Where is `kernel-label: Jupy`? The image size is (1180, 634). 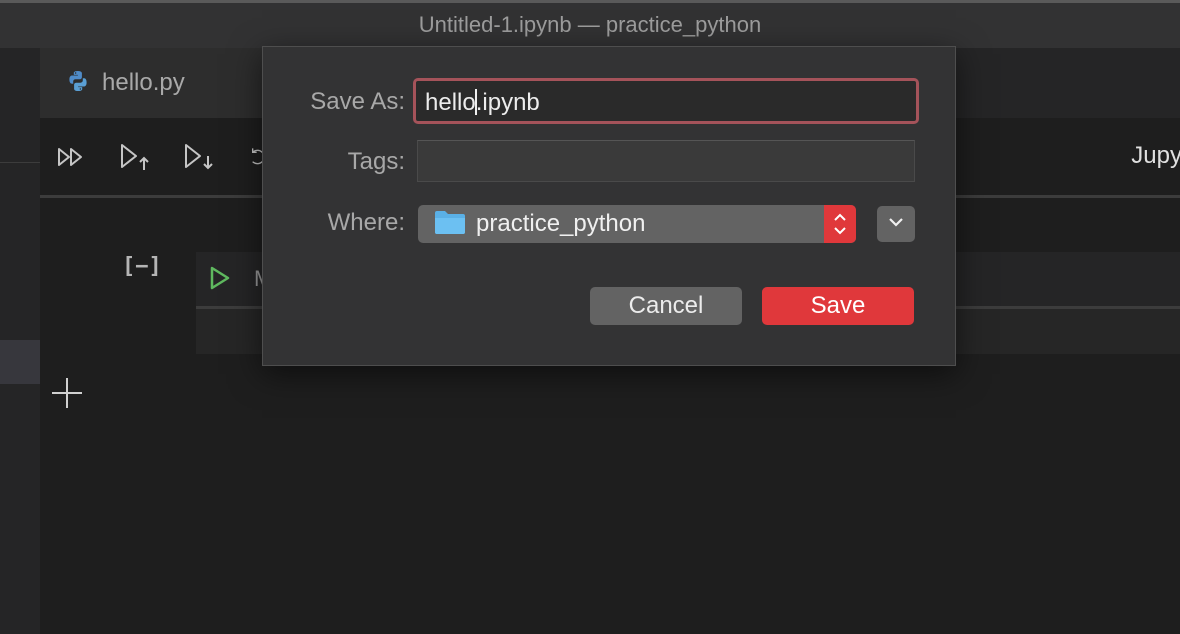
kernel-label: Jupy is located at coordinates (1155, 156).